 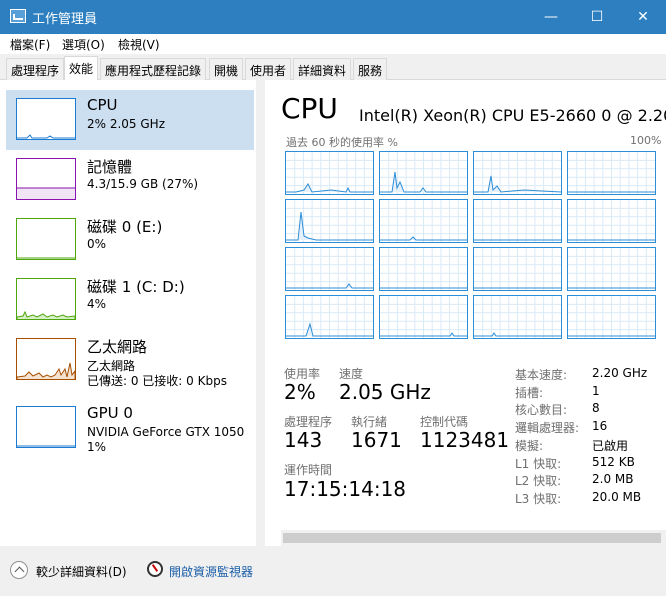 What do you see at coordinates (126, 124) in the screenshot?
I see `sidebar-item-detail: 2% 2.05 GHz` at bounding box center [126, 124].